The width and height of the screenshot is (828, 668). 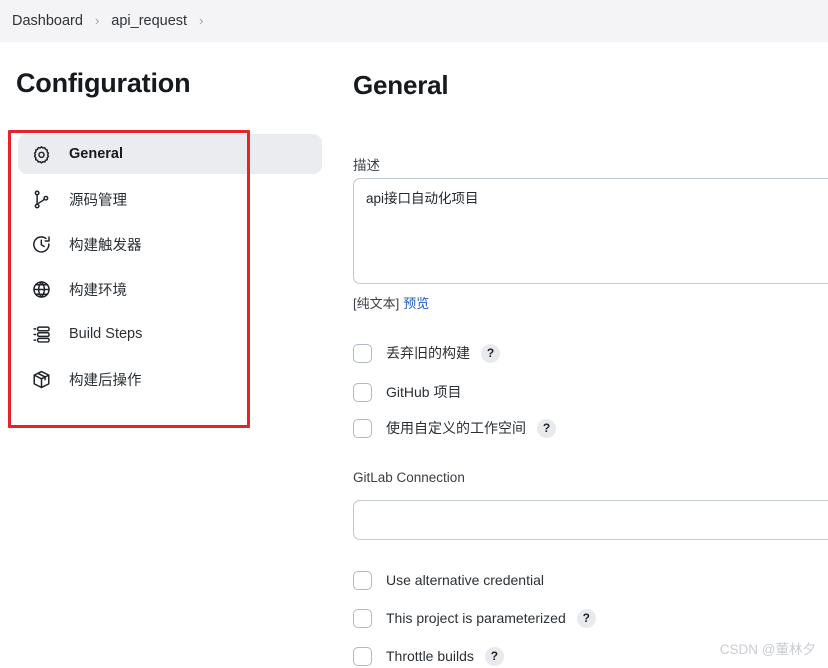 I want to click on sidebar-item-general: General, so click(x=170, y=154).